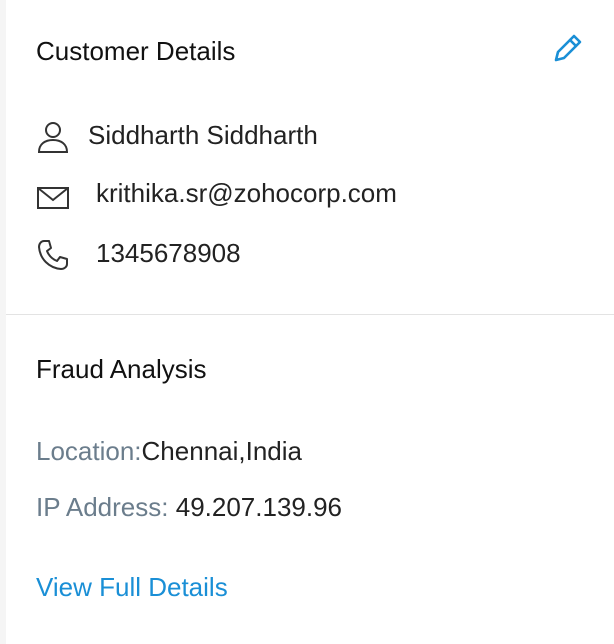 This screenshot has width=614, height=644. I want to click on location-value: Chennai,India, so click(221, 451).